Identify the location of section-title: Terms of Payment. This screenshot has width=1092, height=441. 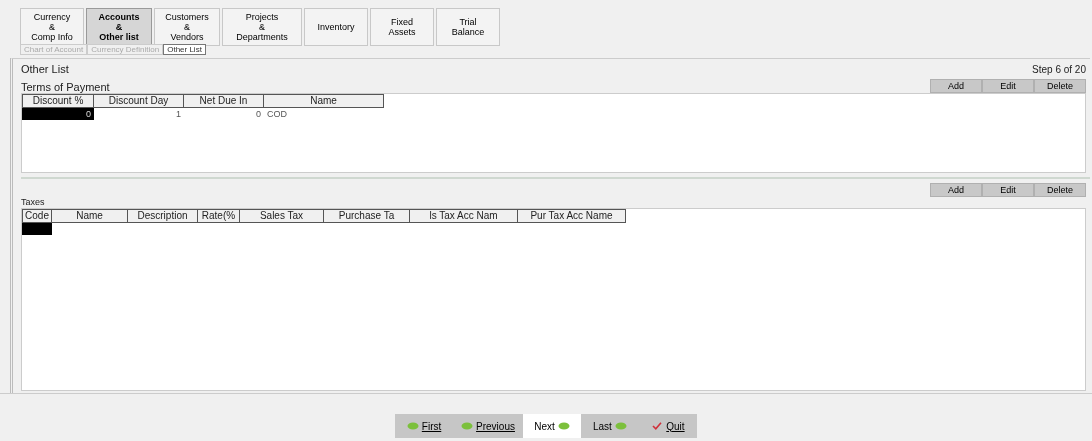
(65, 87).